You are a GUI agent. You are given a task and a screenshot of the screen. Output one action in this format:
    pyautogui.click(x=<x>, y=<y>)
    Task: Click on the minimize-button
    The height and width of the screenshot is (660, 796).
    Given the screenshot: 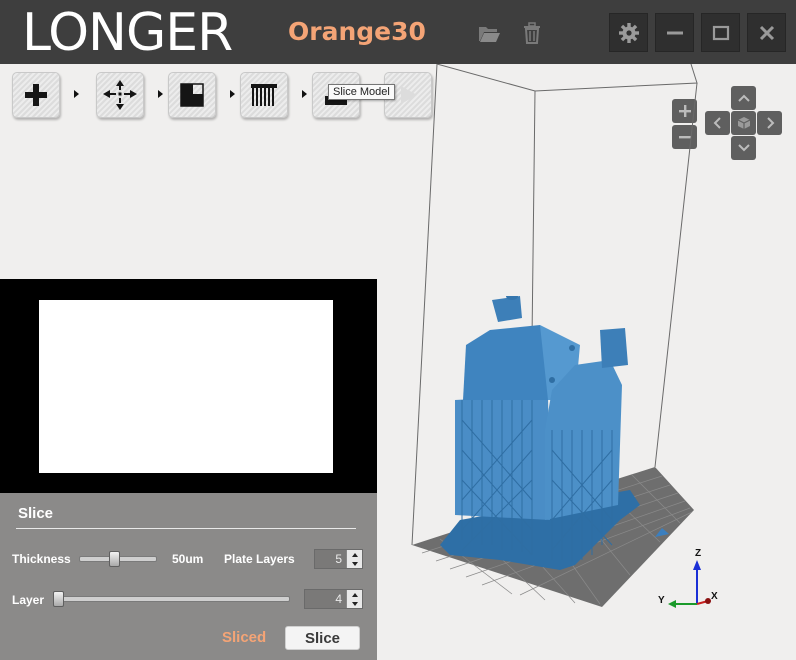 What is the action you would take?
    pyautogui.click(x=674, y=32)
    